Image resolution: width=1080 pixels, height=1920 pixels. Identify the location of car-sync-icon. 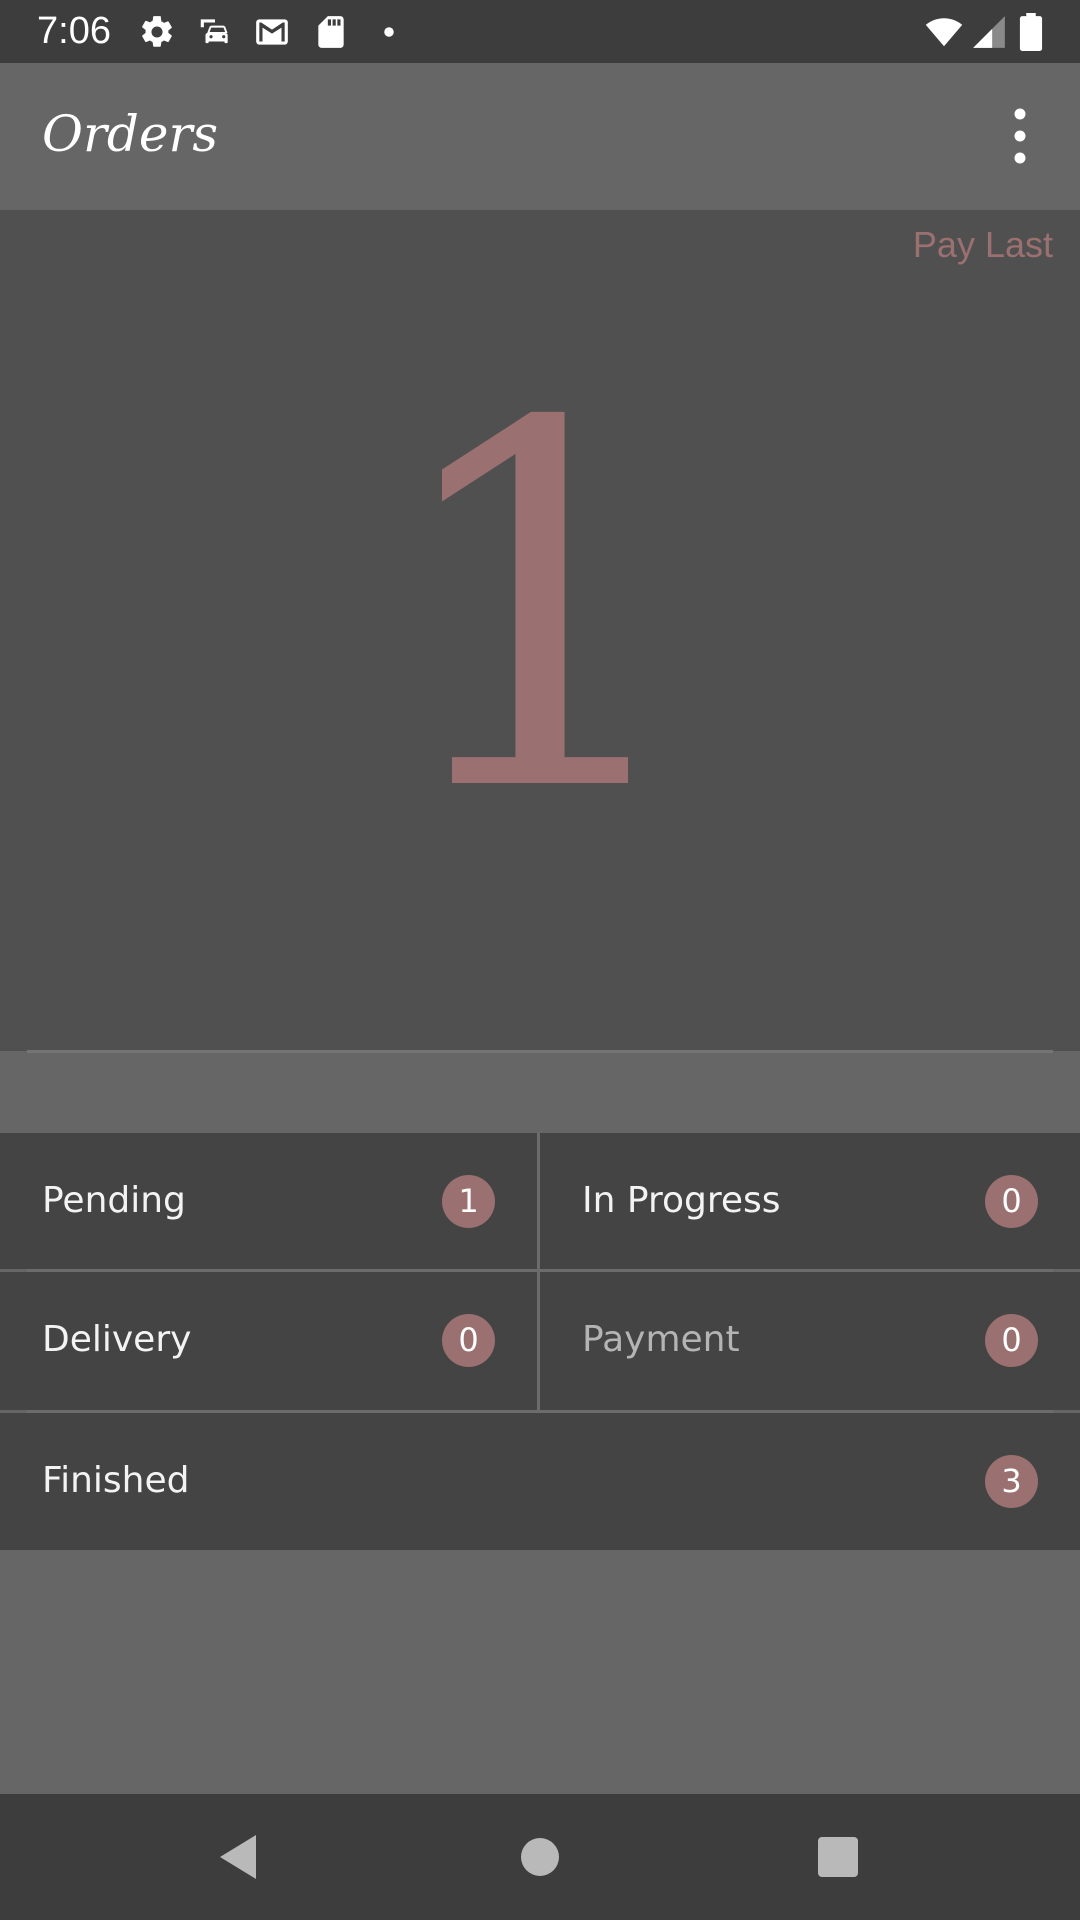
(215, 32).